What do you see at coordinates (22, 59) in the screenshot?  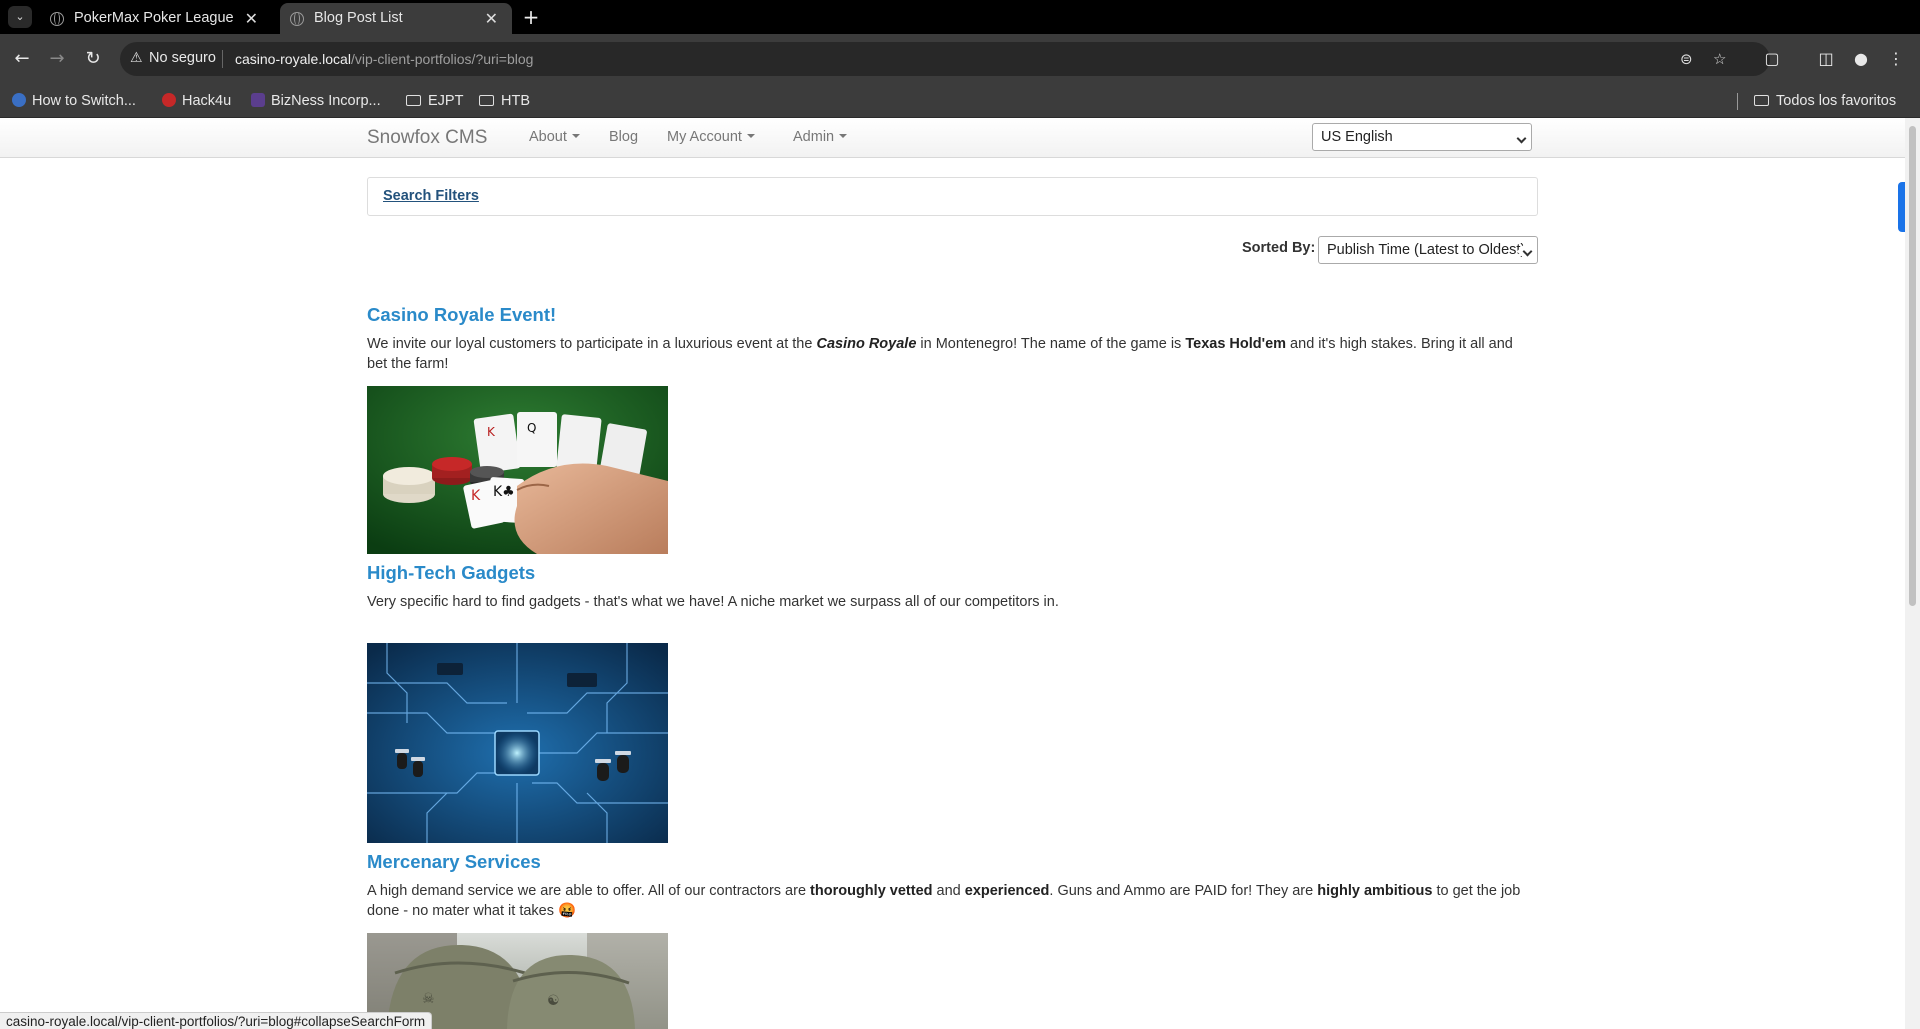 I see `back-arrow-icon: ←` at bounding box center [22, 59].